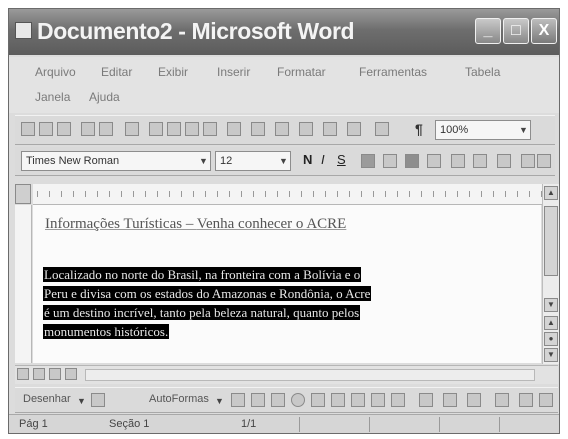  I want to click on title-bar: Documento2 - Microsoft Word _ □ X, so click(284, 32).